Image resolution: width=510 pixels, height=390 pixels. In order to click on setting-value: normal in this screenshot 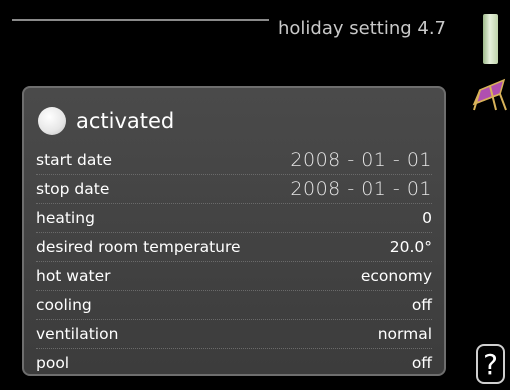, I will do `click(405, 334)`.